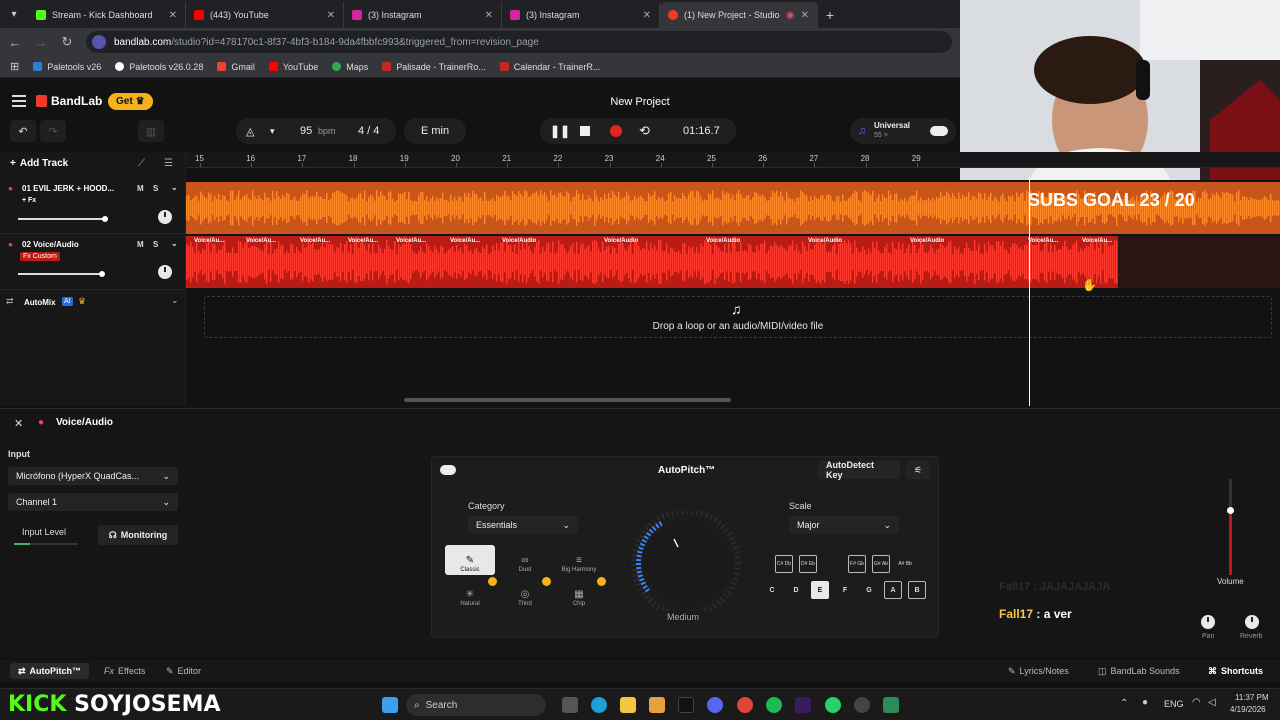 The width and height of the screenshot is (1280, 720). Describe the element at coordinates (50, 671) in the screenshot. I see `tab-autopitch: ⇄ AutoPitch™` at that location.